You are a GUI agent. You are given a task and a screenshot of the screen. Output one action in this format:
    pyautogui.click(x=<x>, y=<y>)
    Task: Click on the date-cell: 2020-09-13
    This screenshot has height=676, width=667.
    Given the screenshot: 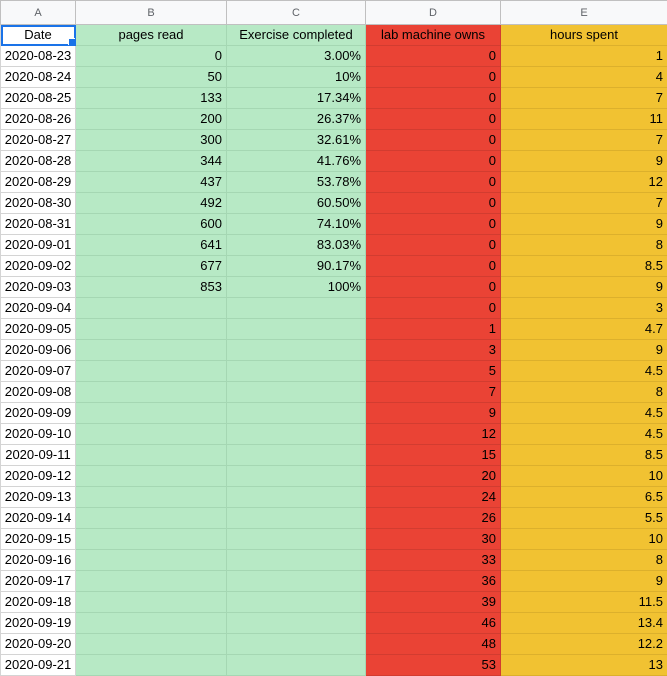 What is the action you would take?
    pyautogui.click(x=38, y=497)
    